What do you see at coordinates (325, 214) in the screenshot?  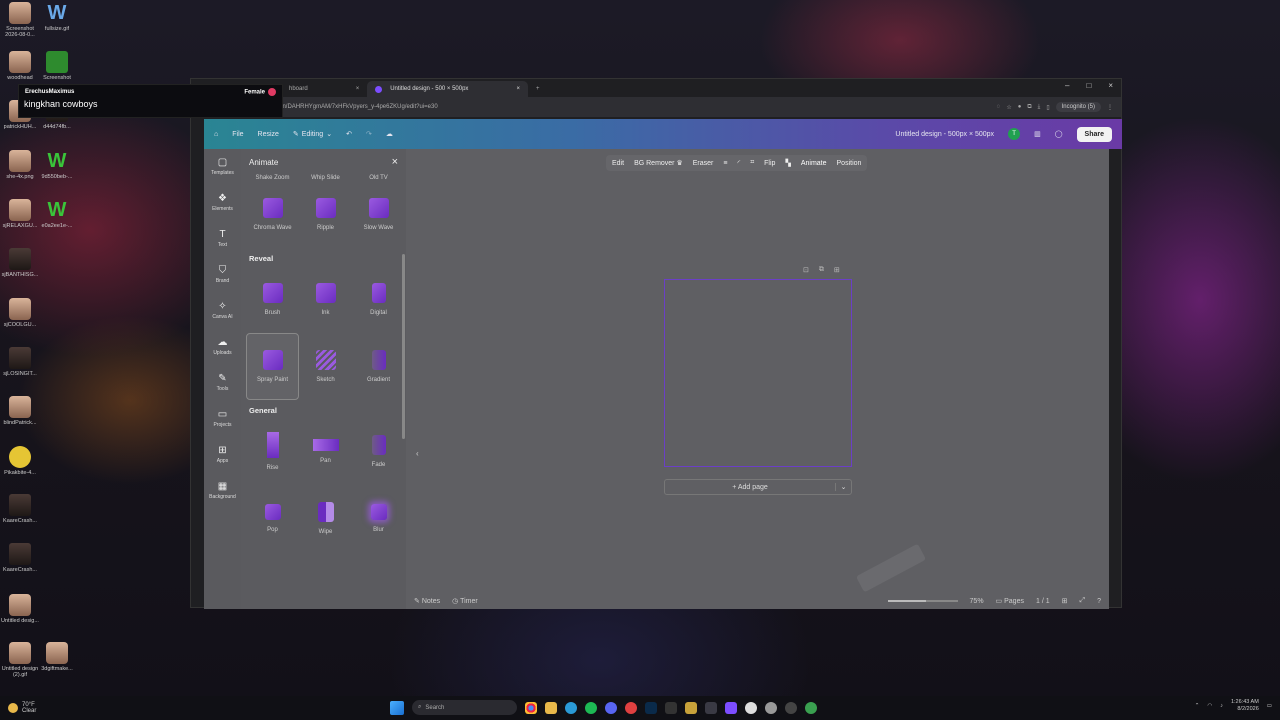 I see `effect-ripple: Ripple` at bounding box center [325, 214].